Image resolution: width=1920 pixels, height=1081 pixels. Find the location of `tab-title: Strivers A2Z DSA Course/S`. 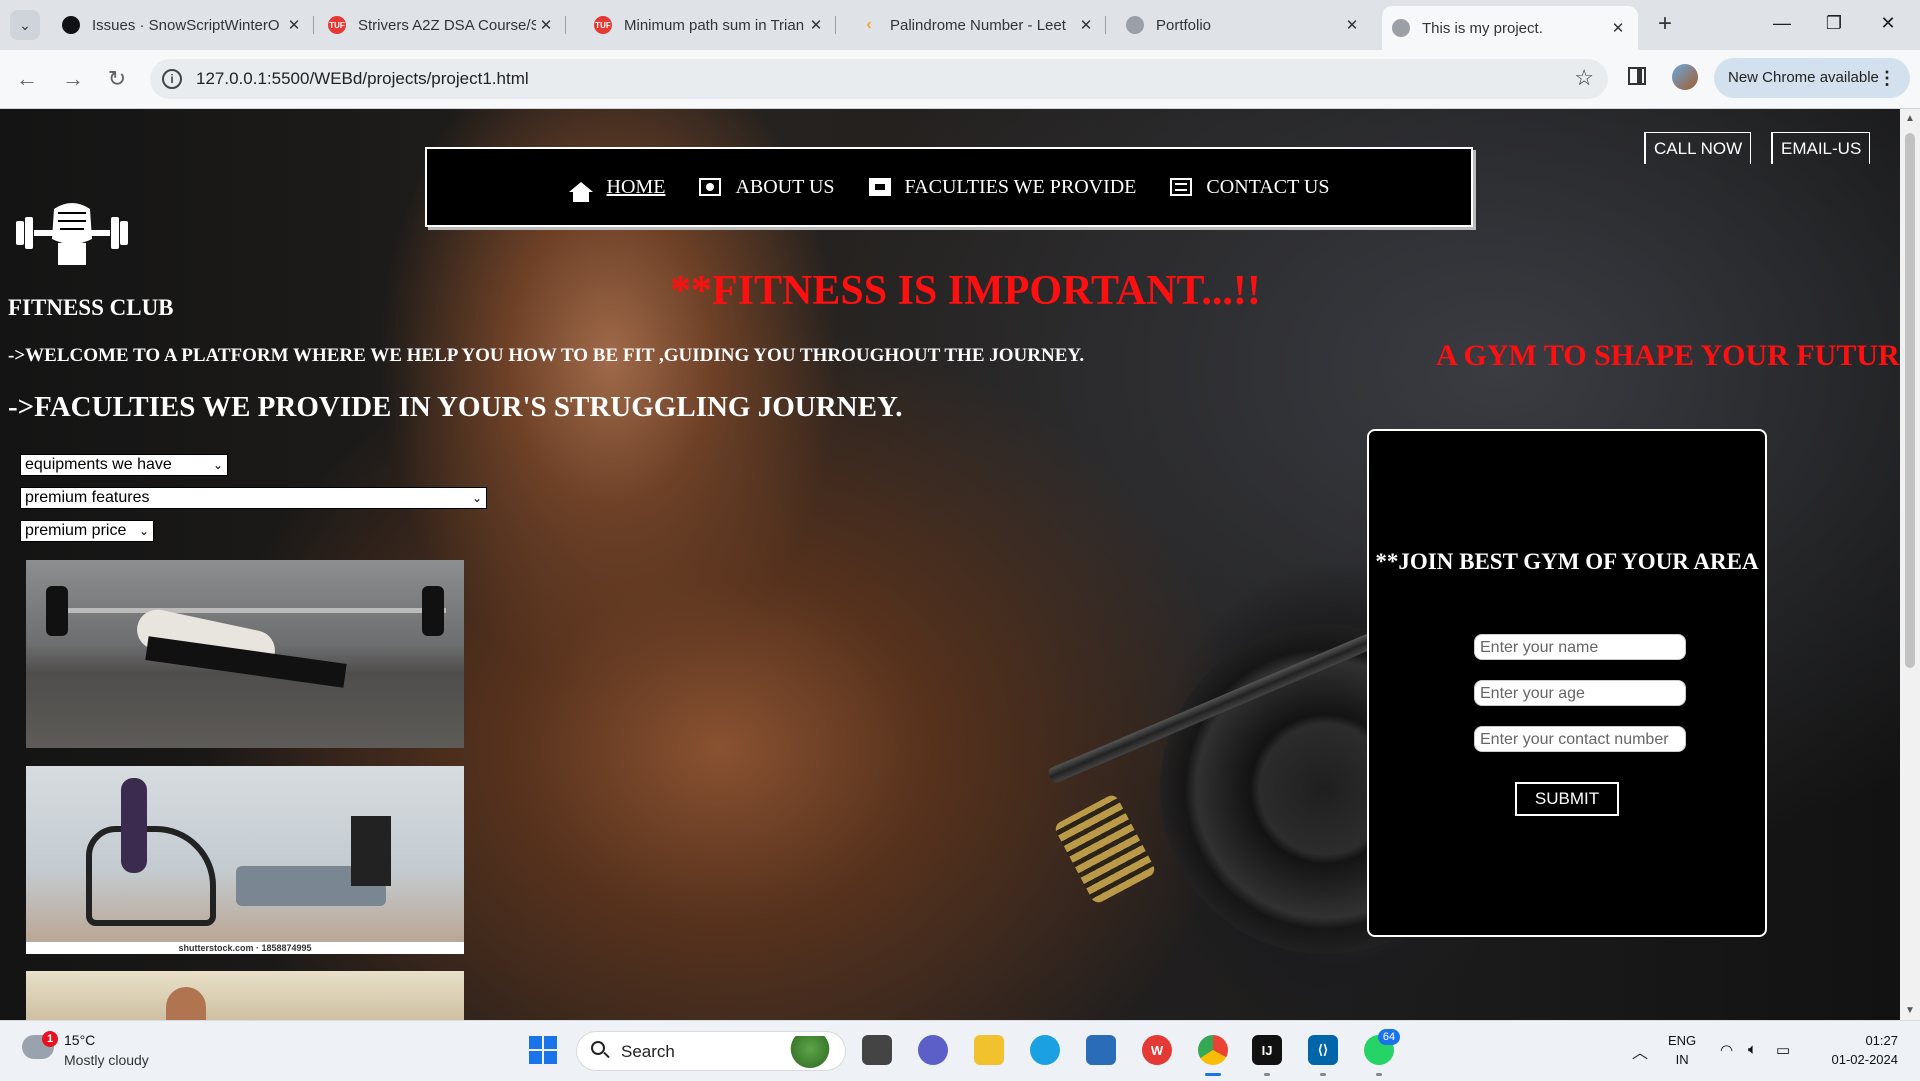

tab-title: Strivers A2Z DSA Course/S is located at coordinates (447, 25).